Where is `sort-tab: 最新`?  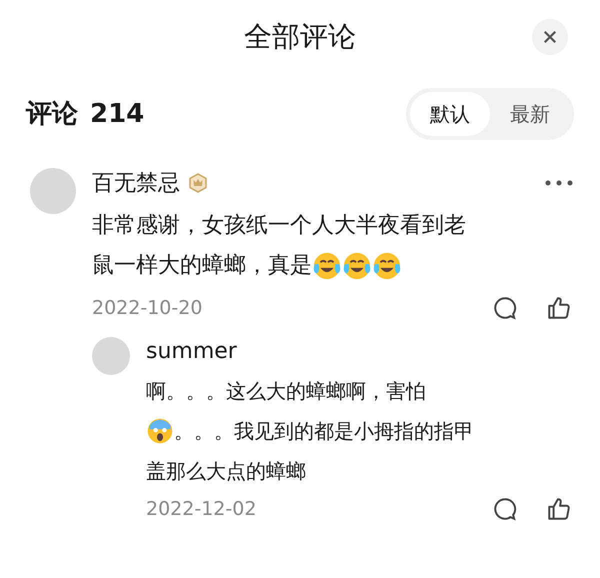 sort-tab: 最新 is located at coordinates (530, 114).